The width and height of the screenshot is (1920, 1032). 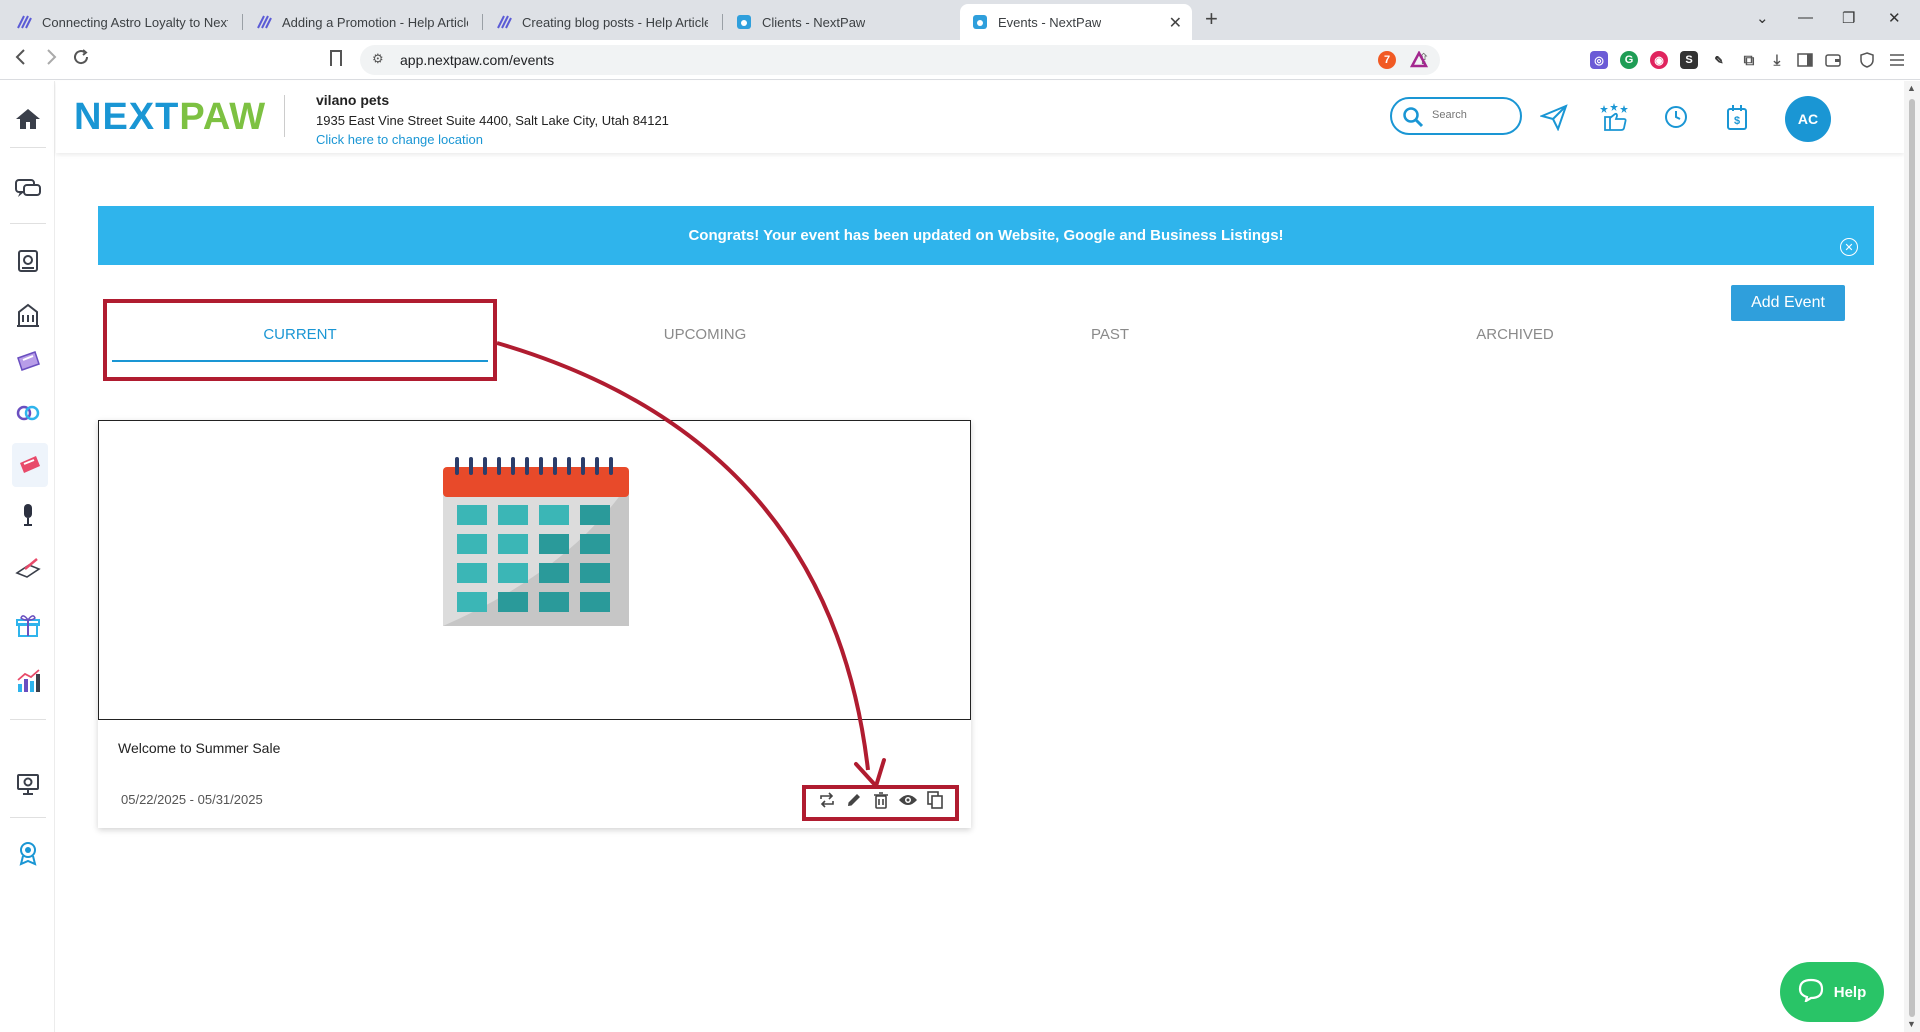 I want to click on calendar-illustration-icon, so click(x=536, y=541).